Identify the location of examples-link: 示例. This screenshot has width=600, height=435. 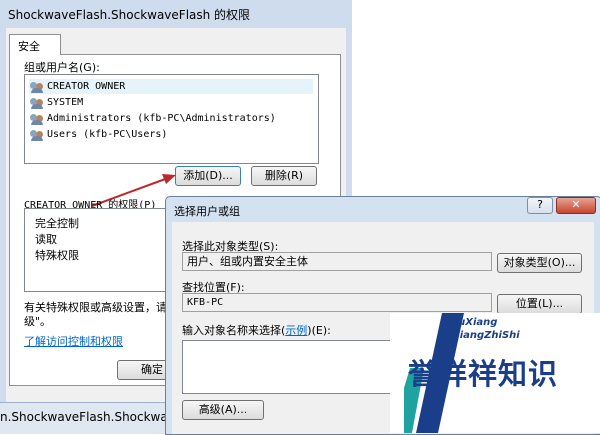
(296, 330).